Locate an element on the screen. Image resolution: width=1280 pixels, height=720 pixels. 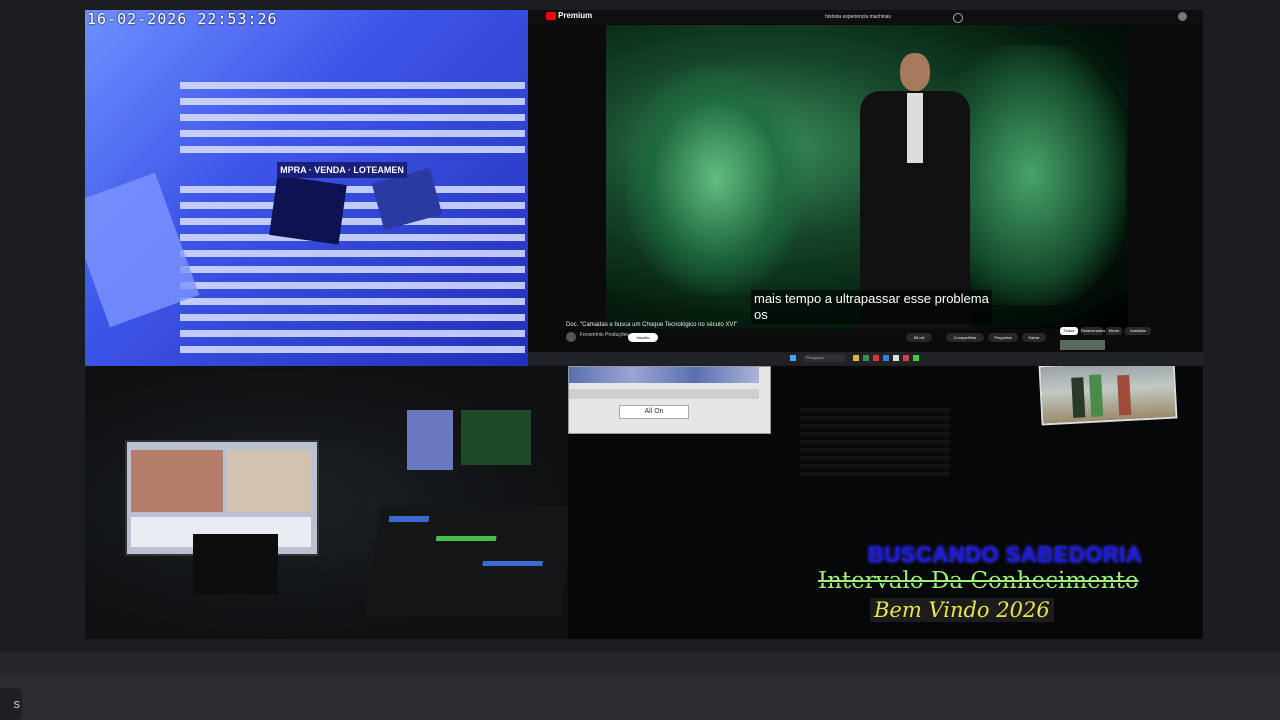
overlay-welcome: Bem Vindo 2026 is located at coordinates (962, 610).